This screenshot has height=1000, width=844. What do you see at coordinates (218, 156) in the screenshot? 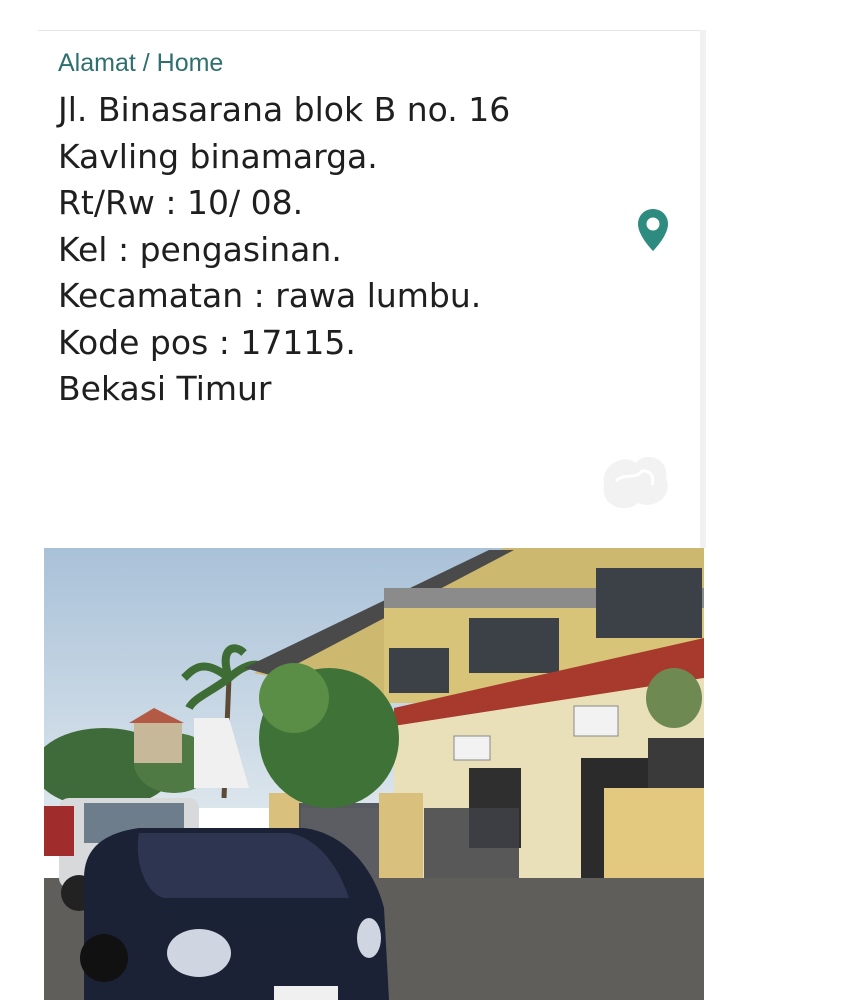
I see `address-line: Kavling binamarga.` at bounding box center [218, 156].